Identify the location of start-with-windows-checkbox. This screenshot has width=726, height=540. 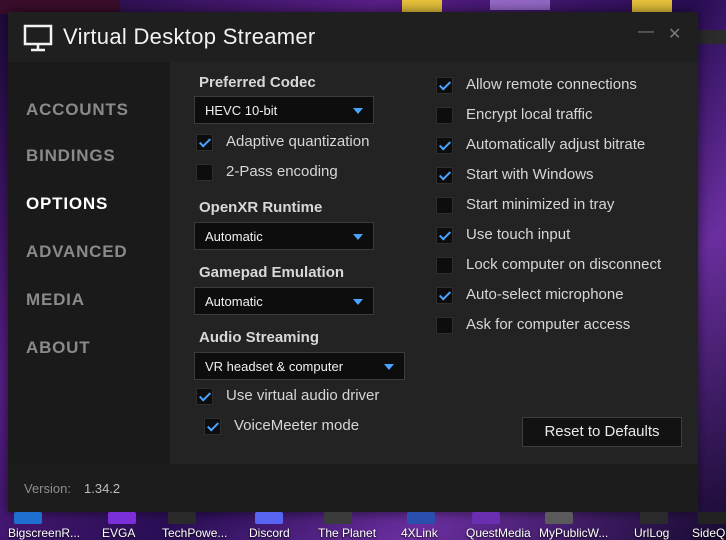
(444, 175).